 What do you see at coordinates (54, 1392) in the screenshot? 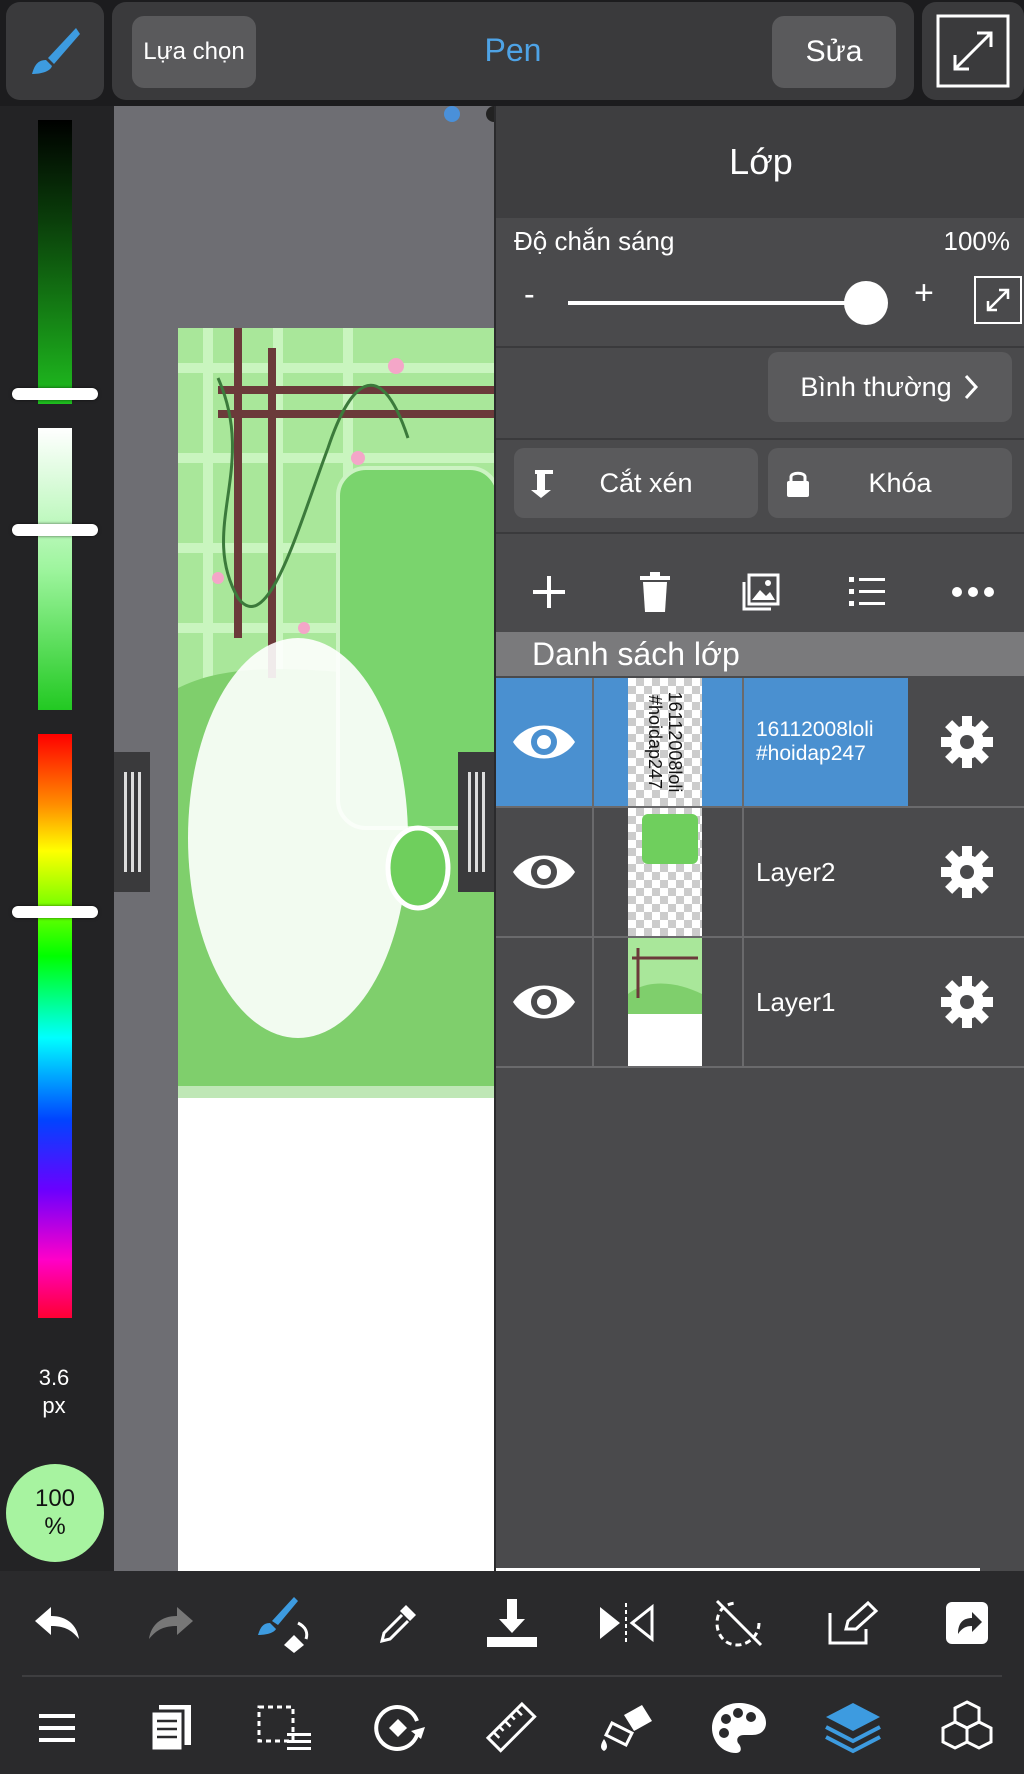
I see `brush-size-readout: 3.6 px` at bounding box center [54, 1392].